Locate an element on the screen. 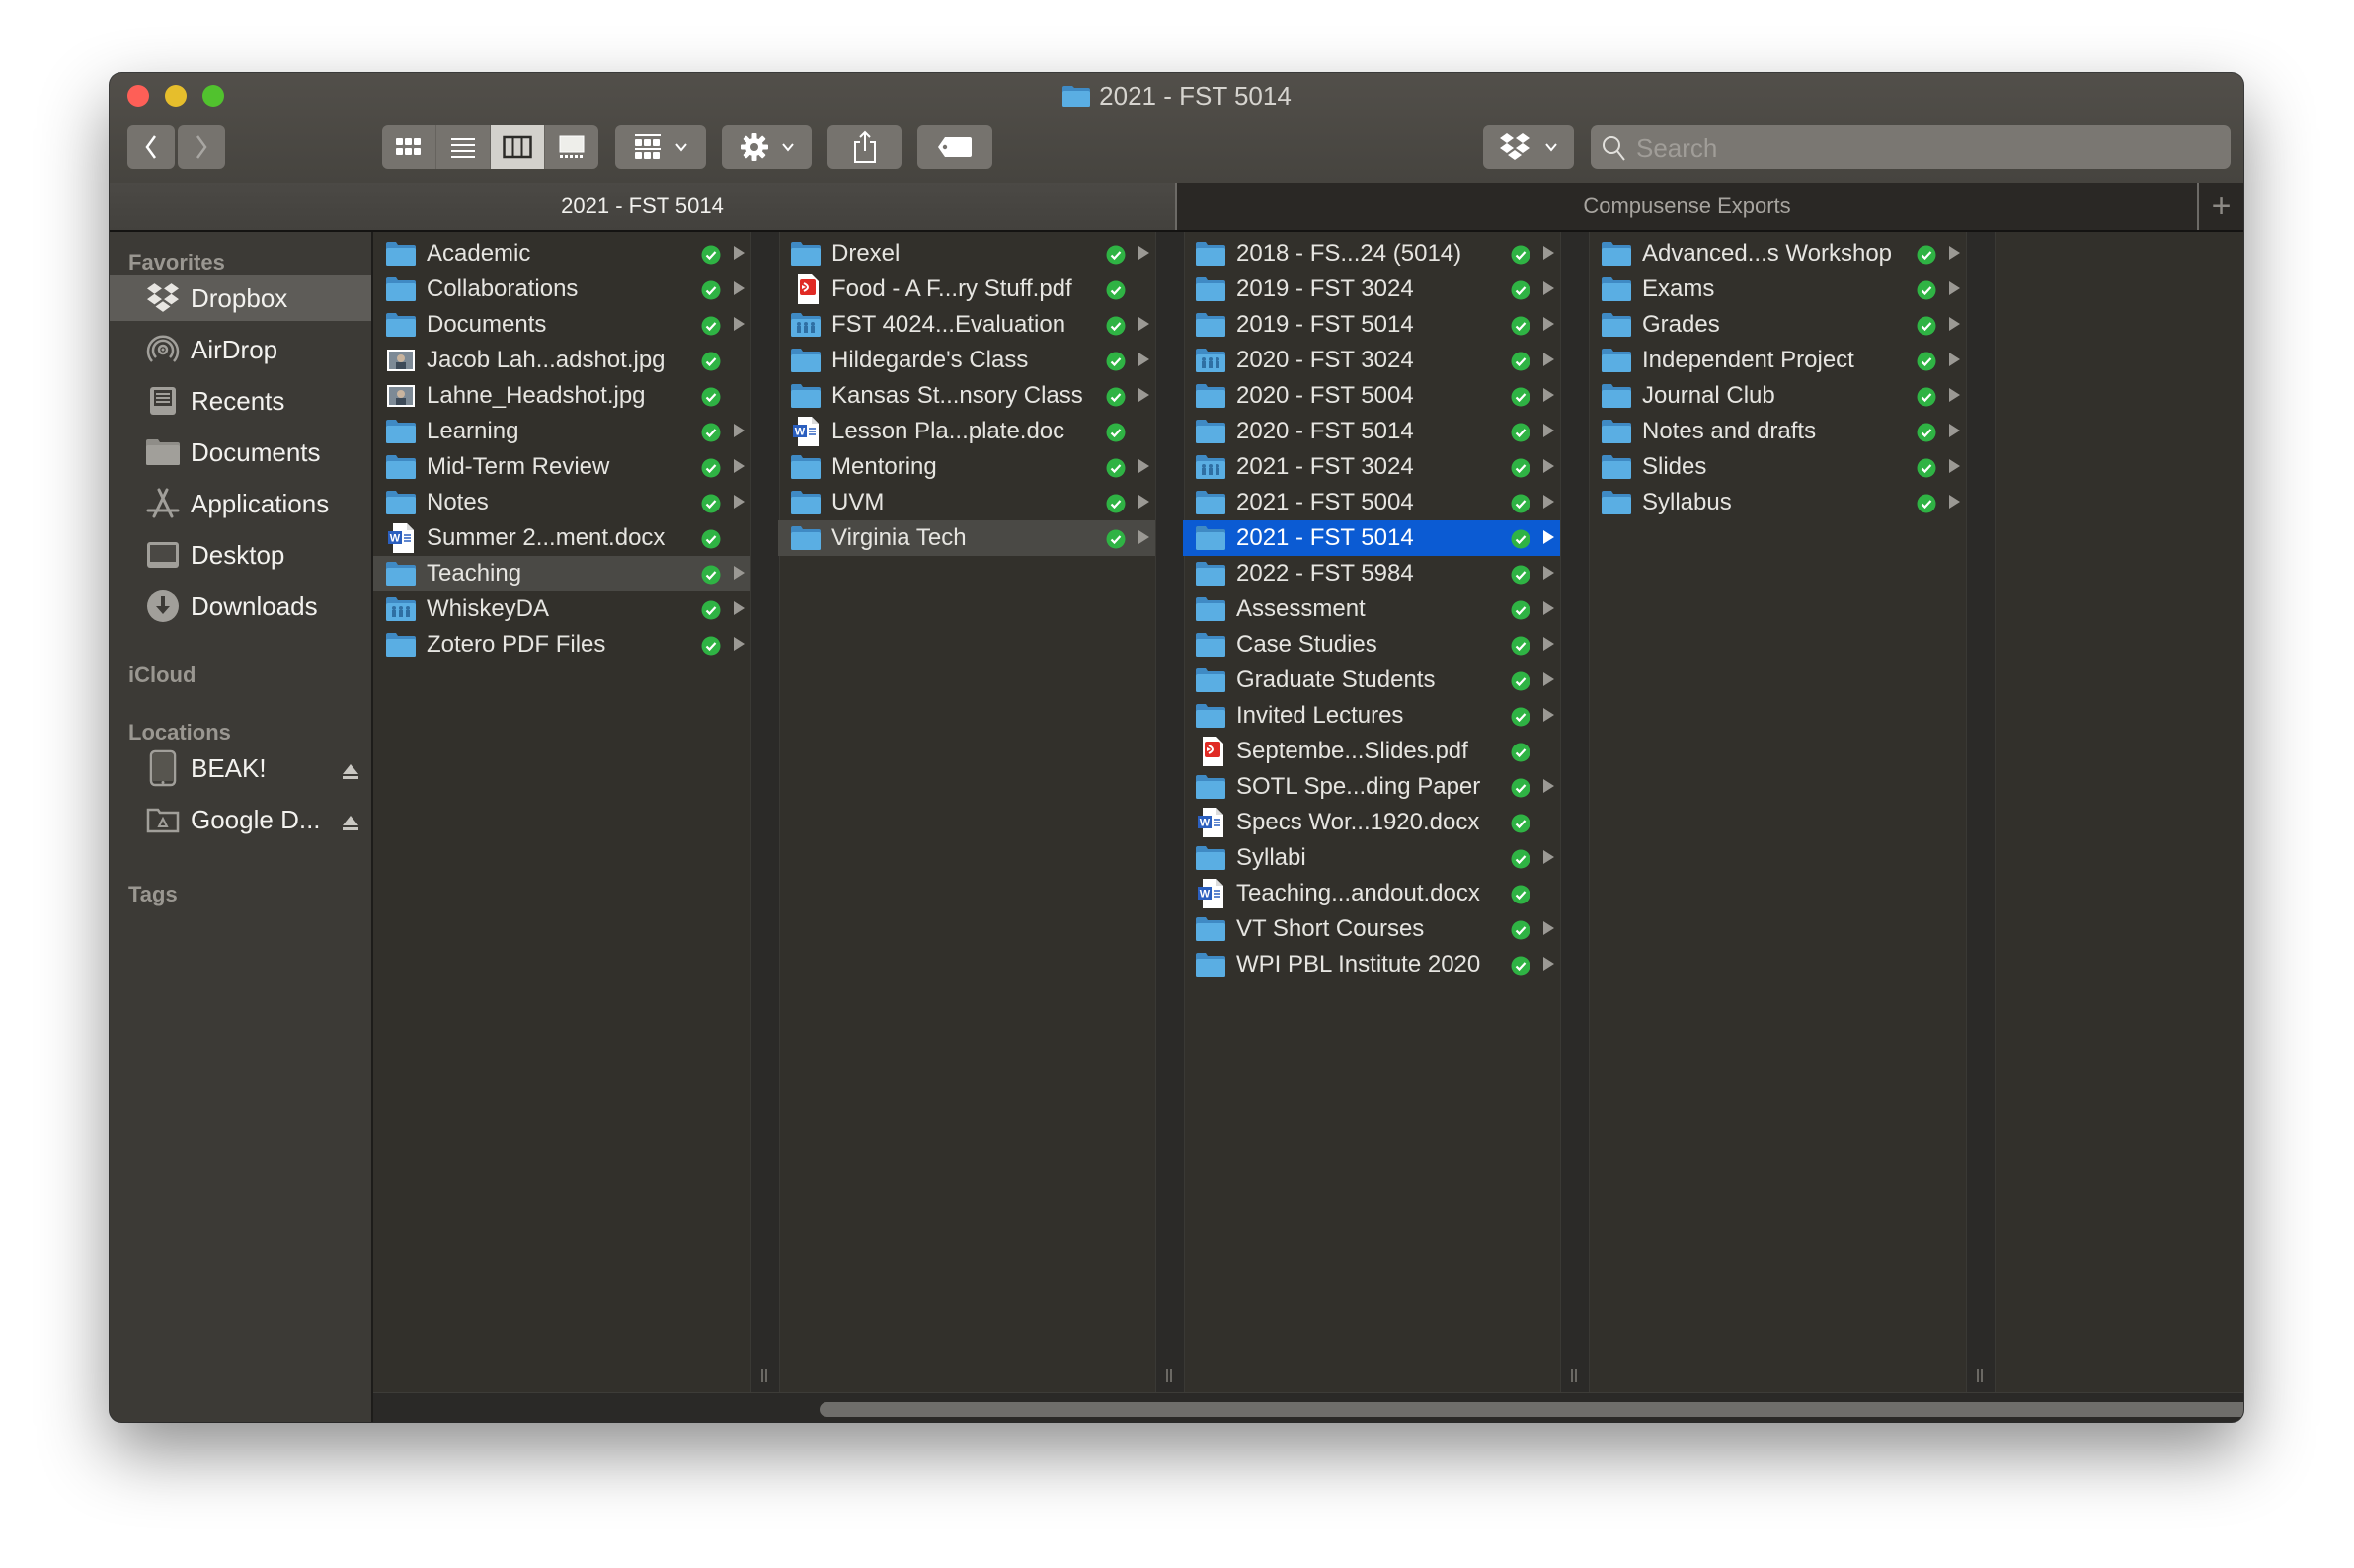  file-row: Syllabi is located at coordinates (1371, 858).